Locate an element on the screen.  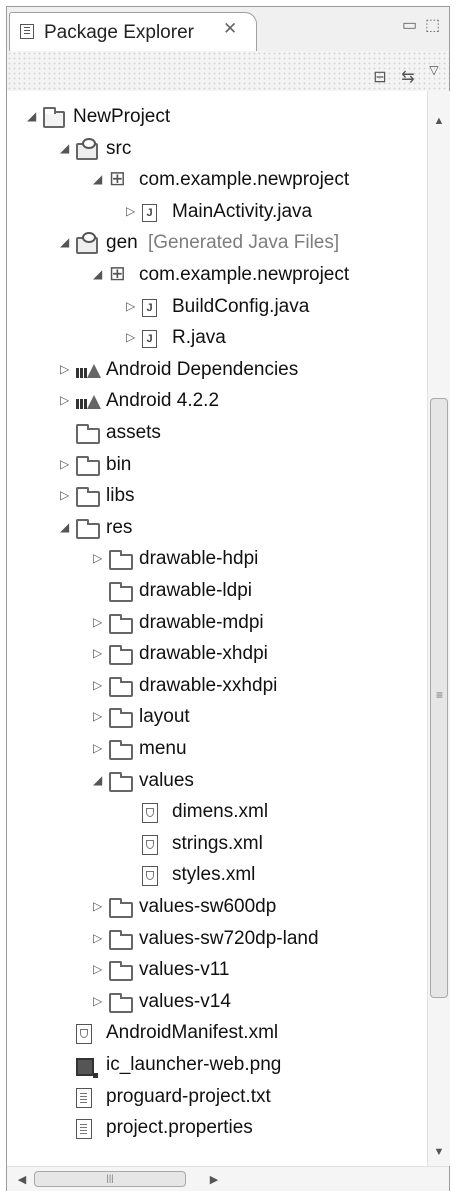
java-file-icon: J is located at coordinates (149, 212).